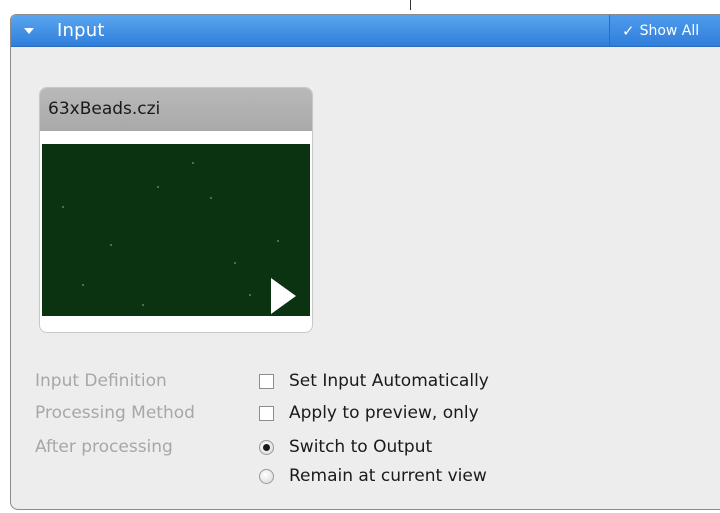  What do you see at coordinates (104, 109) in the screenshot?
I see `thumbnail-file-name: 63xBeads.czi` at bounding box center [104, 109].